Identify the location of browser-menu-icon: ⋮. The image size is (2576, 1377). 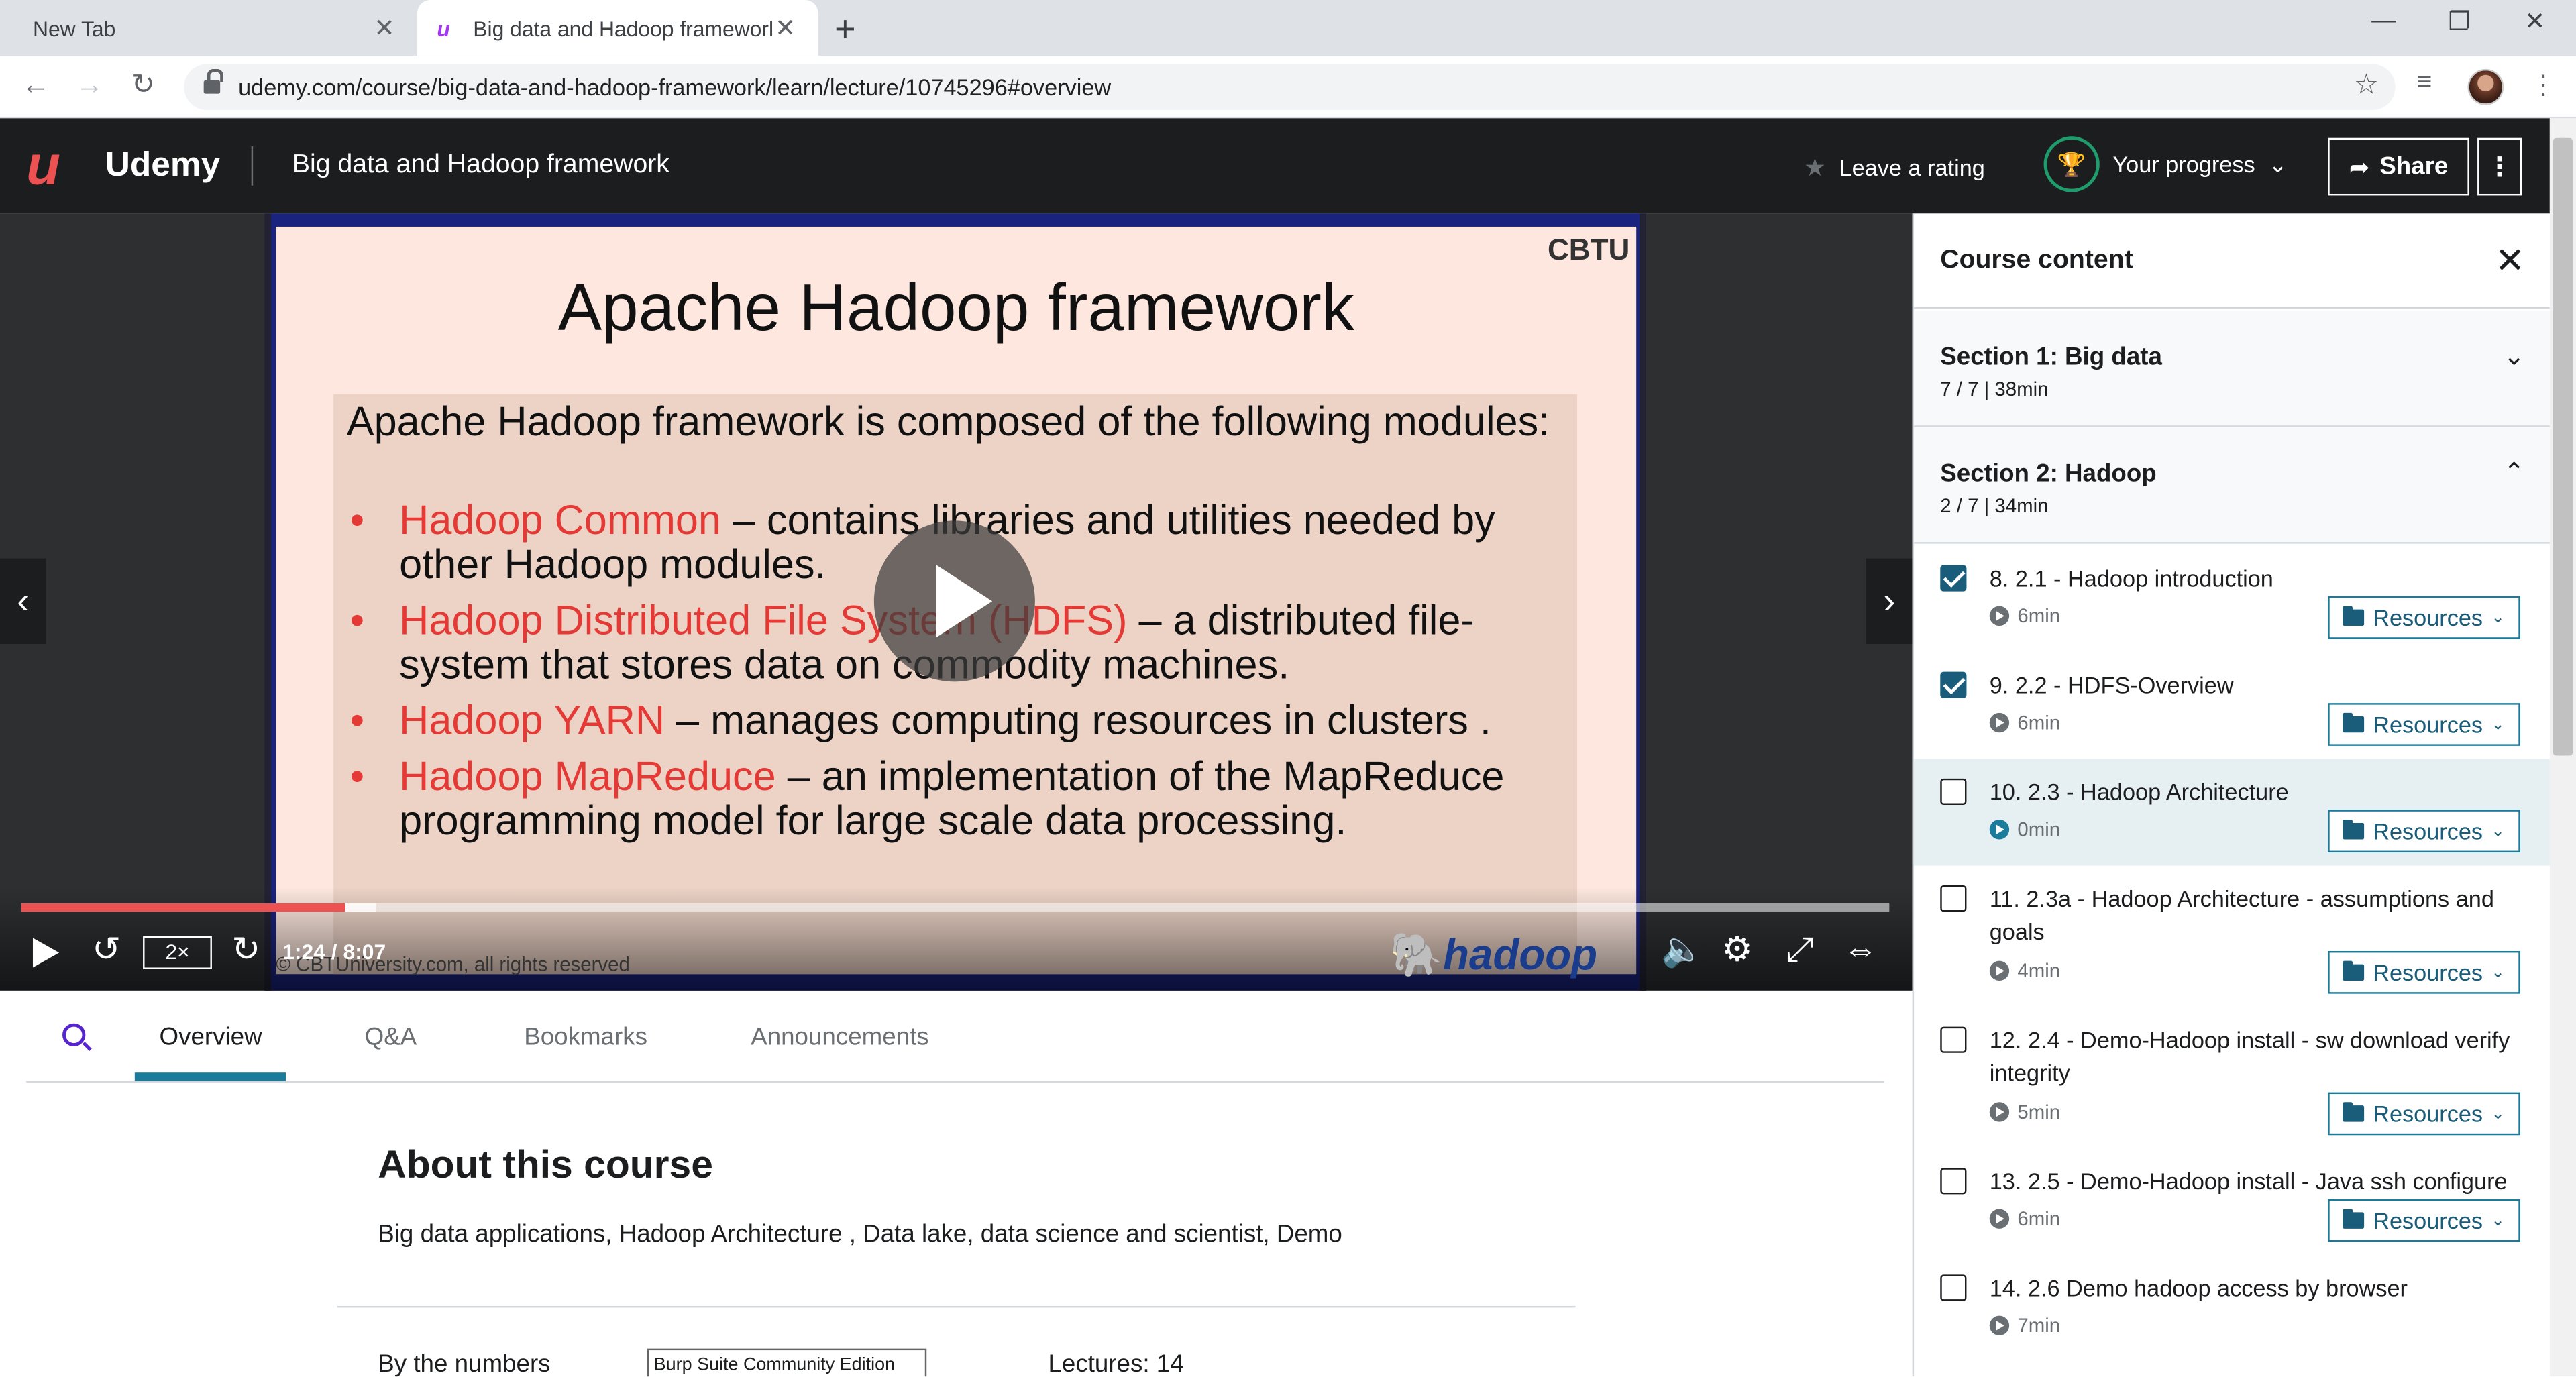
(2543, 85).